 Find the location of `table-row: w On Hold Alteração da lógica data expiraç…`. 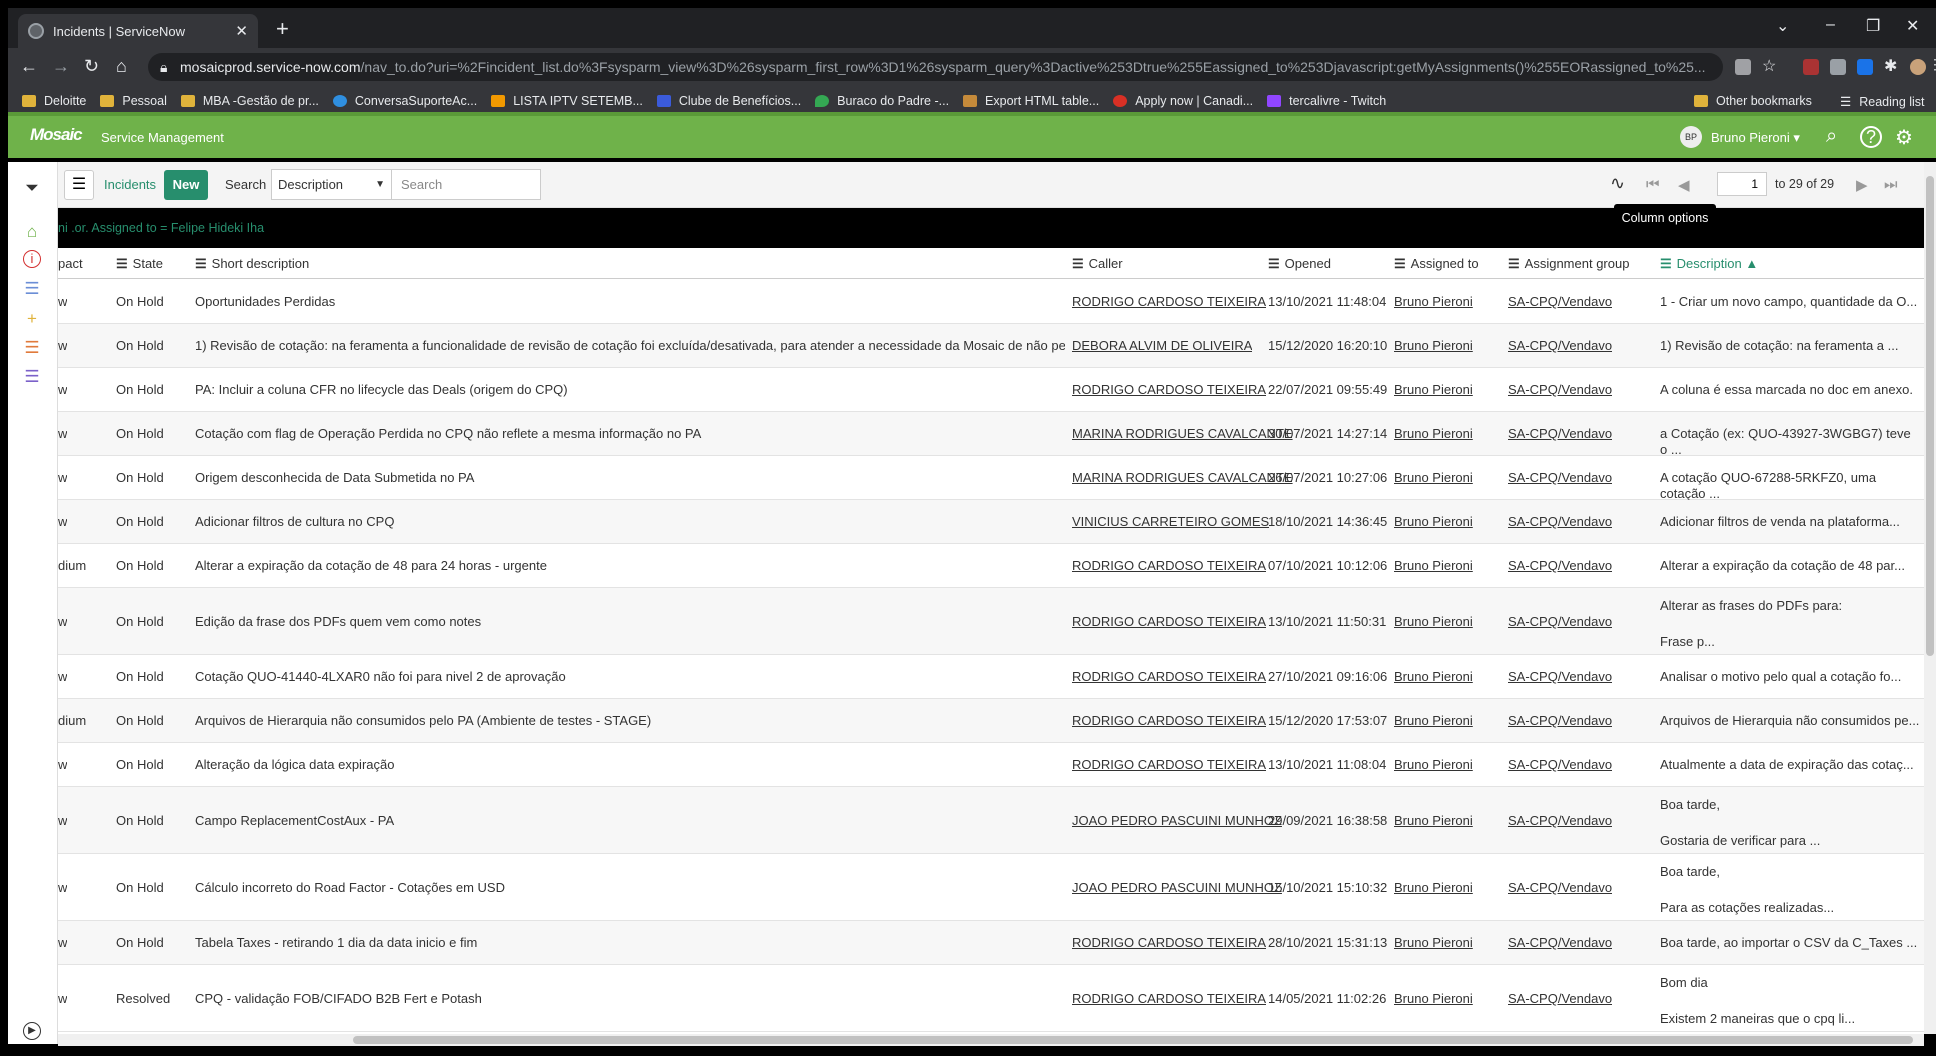

table-row: w On Hold Alteração da lógica data expiraç… is located at coordinates (991, 765).